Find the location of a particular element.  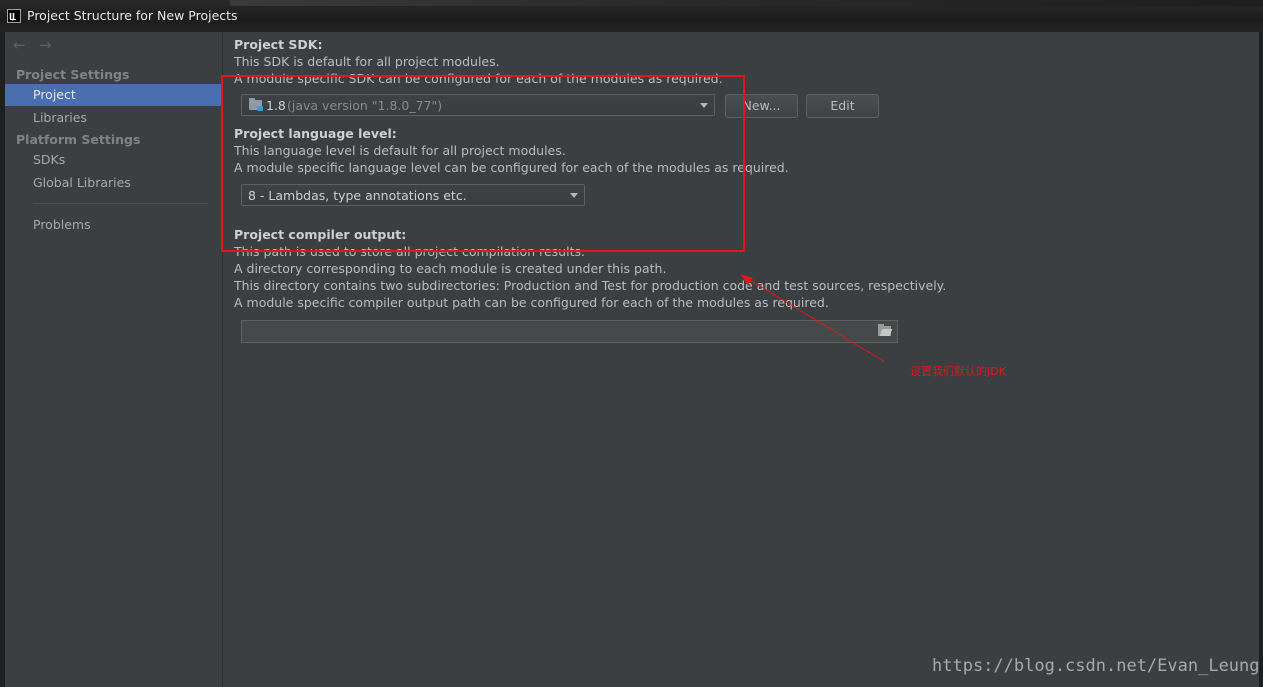

watermark: https://blog.csdn.net/Evan_Leung is located at coordinates (1096, 666).